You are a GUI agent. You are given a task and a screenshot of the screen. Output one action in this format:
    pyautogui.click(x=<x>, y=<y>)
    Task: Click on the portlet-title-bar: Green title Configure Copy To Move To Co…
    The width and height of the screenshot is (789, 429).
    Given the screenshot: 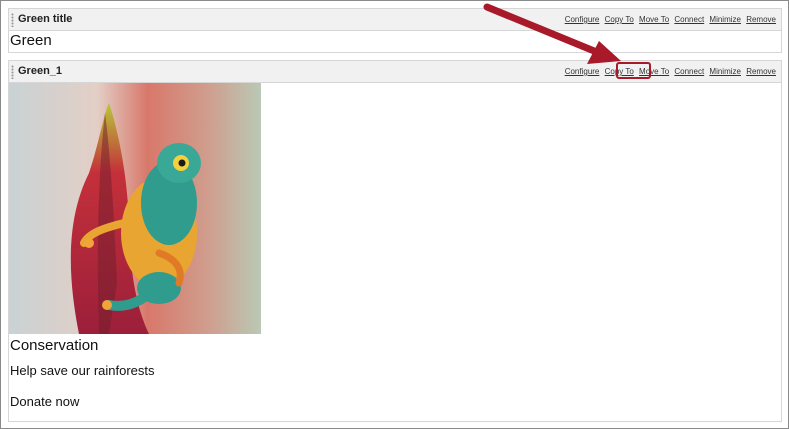 What is the action you would take?
    pyautogui.click(x=395, y=20)
    